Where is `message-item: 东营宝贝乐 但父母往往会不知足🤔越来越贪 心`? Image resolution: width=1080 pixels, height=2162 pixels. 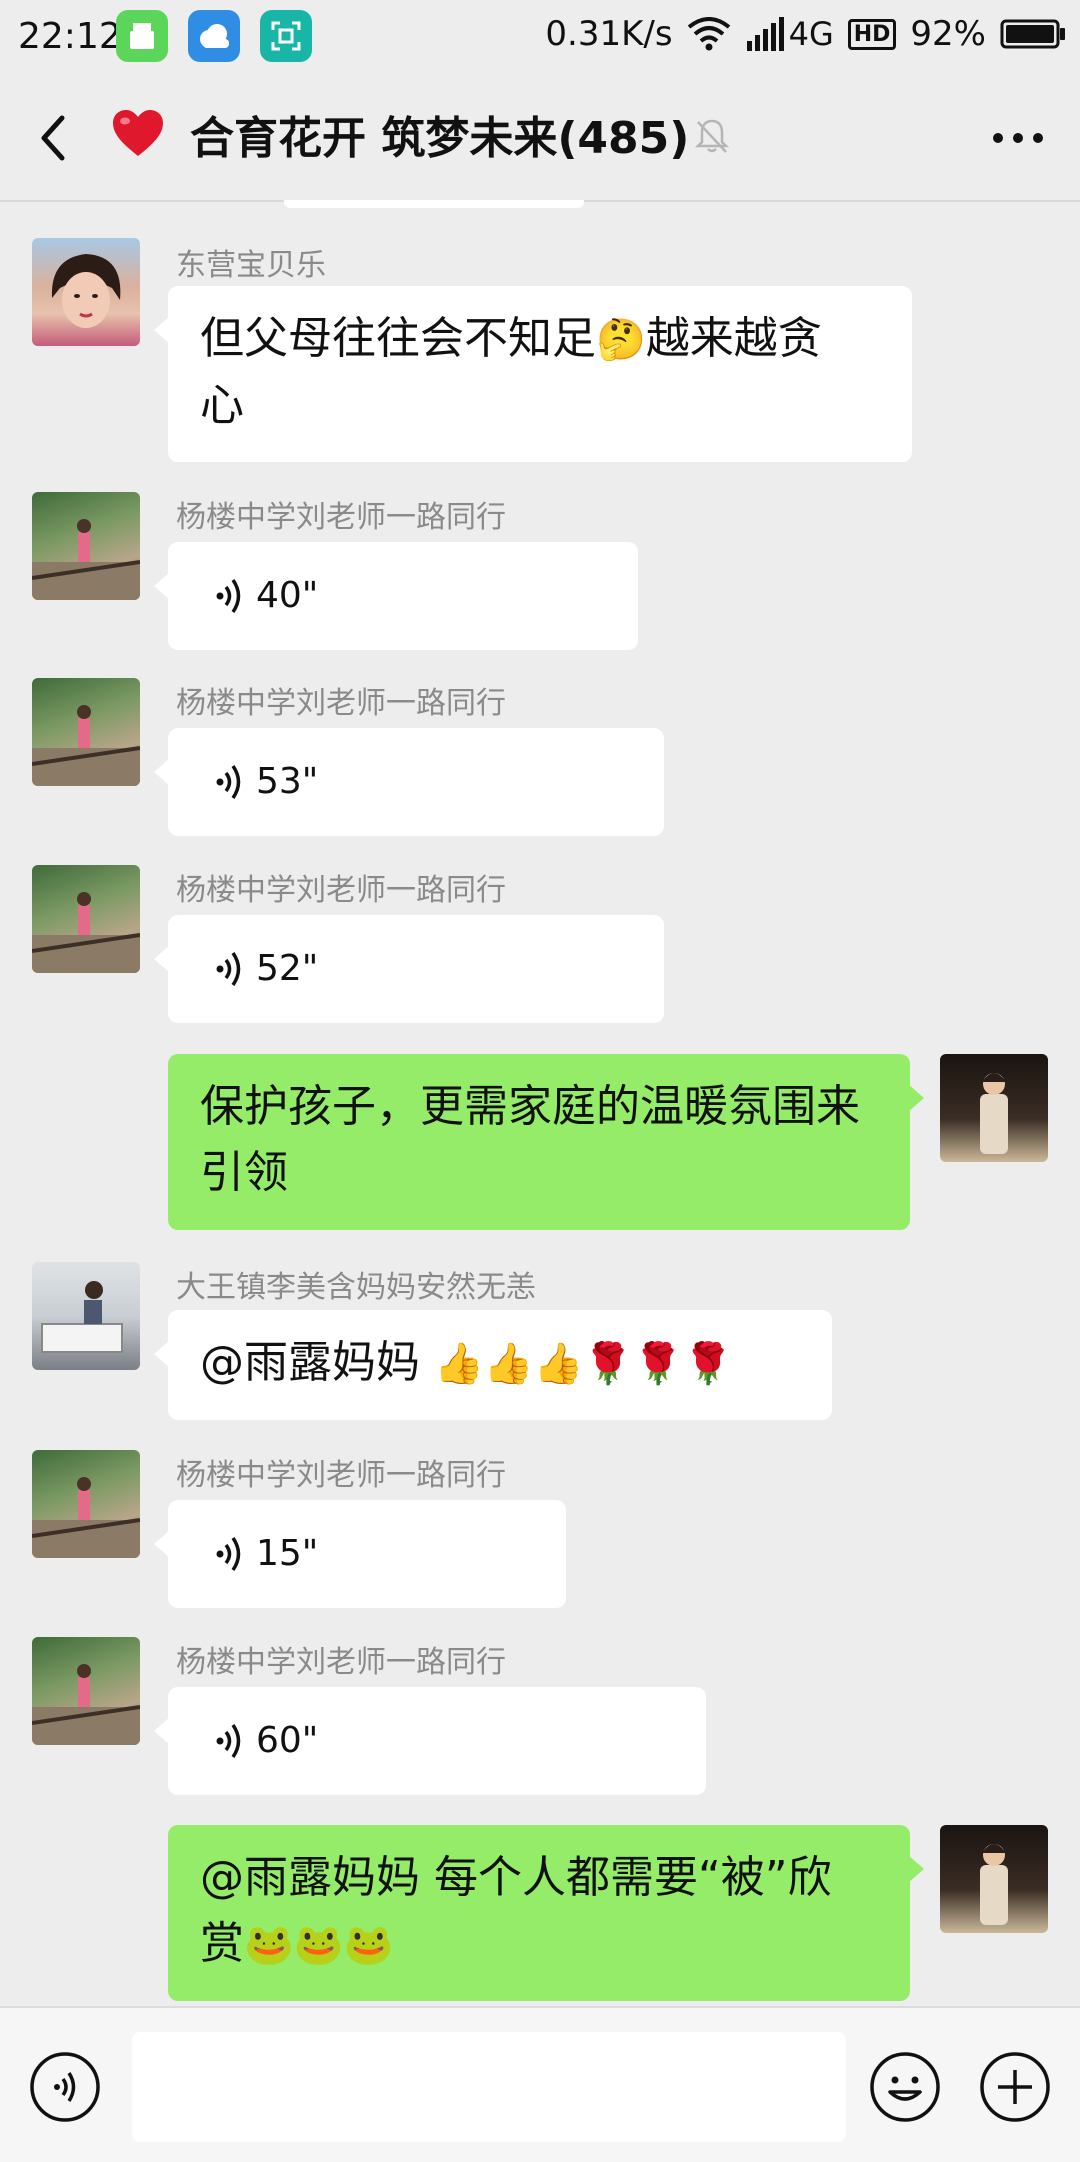
message-item: 东营宝贝乐 但父母往往会不知足🤔越来越贪 心 is located at coordinates (540, 351).